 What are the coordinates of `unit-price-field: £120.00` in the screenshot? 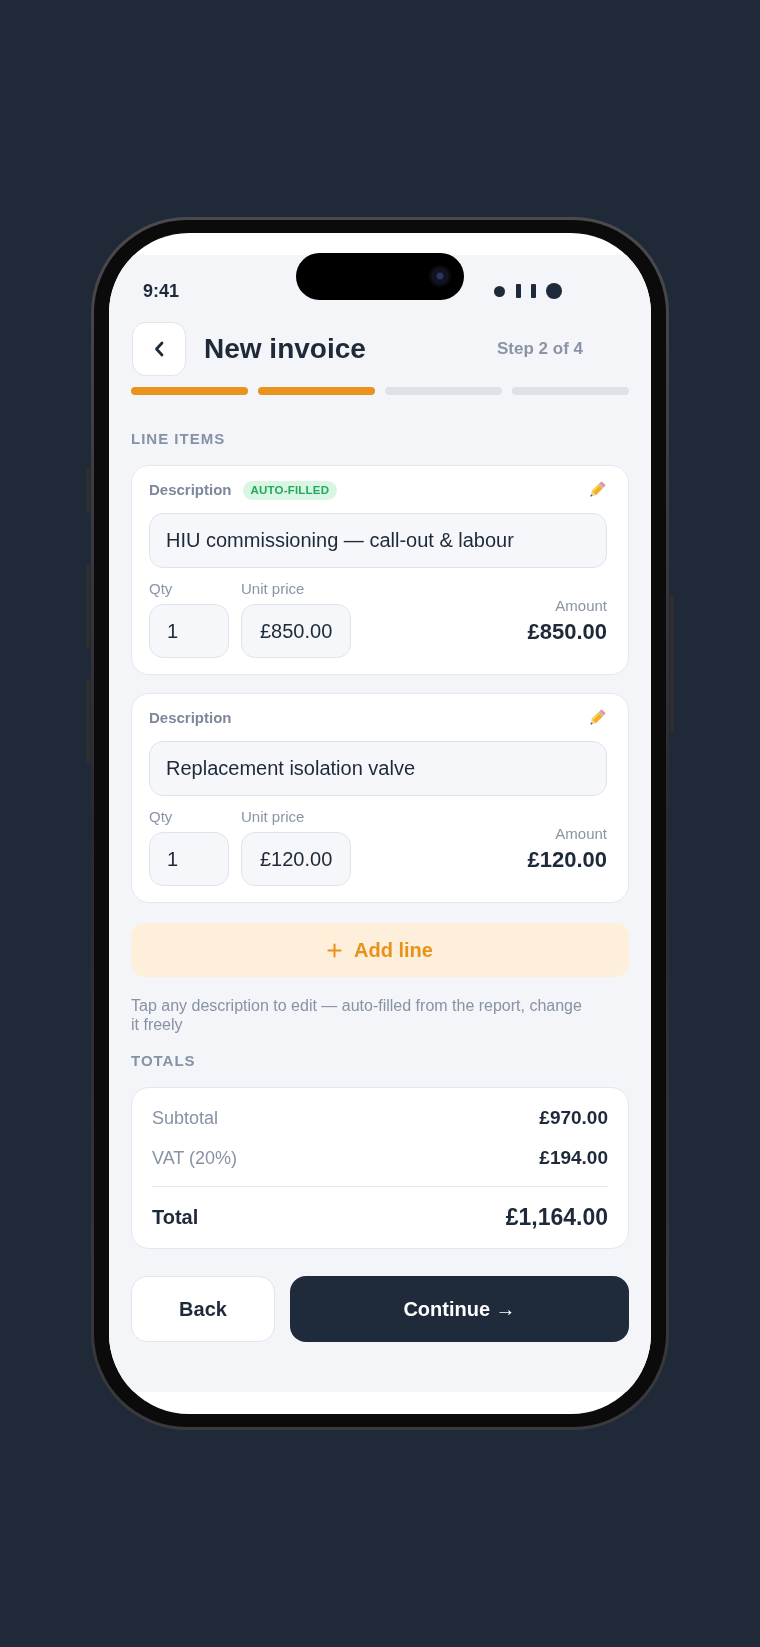 It's located at (296, 859).